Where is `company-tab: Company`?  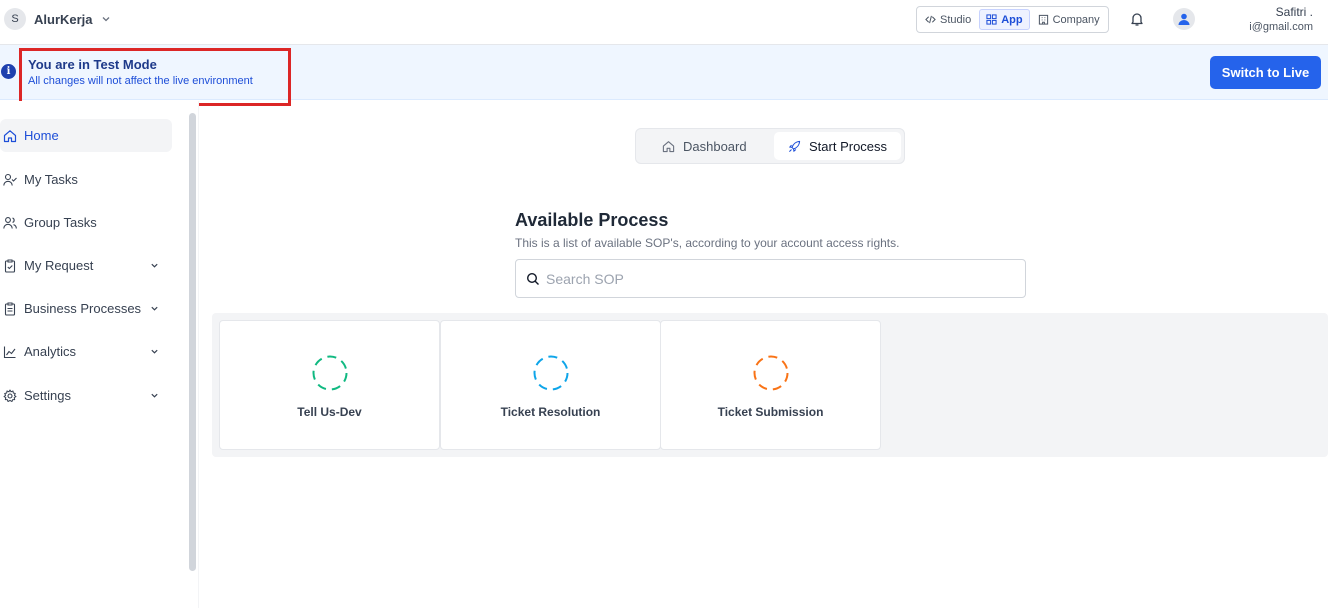 company-tab: Company is located at coordinates (1069, 19).